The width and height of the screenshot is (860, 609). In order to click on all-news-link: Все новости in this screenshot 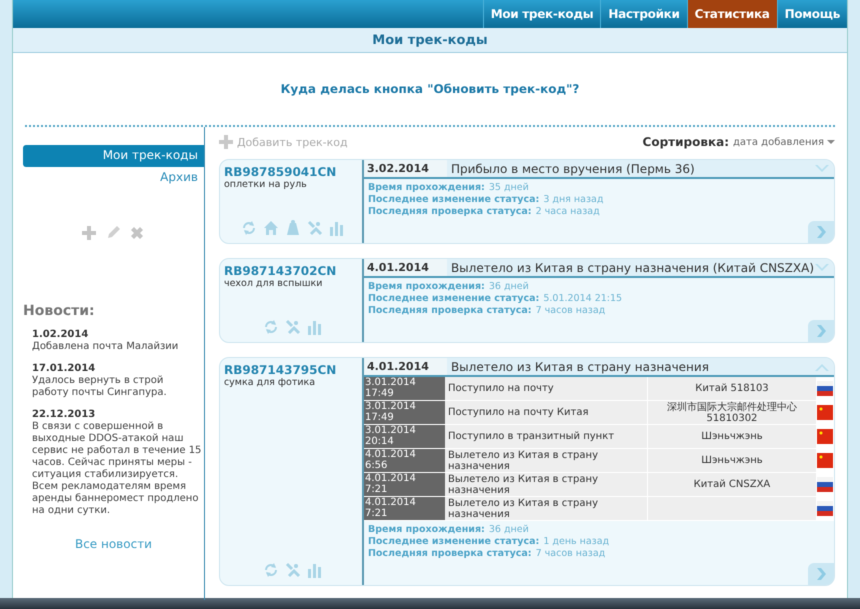, I will do `click(113, 544)`.